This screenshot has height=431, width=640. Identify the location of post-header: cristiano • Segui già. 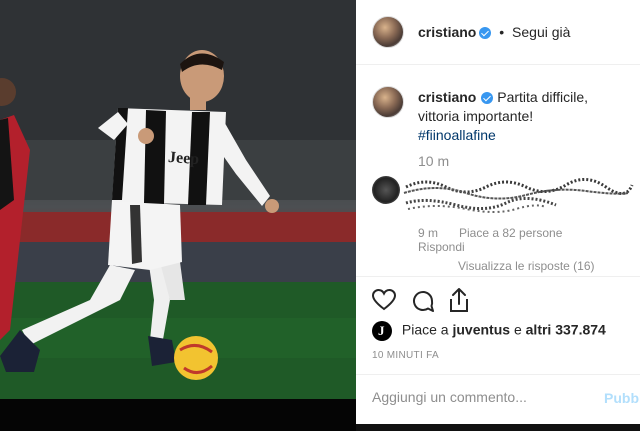
(498, 32).